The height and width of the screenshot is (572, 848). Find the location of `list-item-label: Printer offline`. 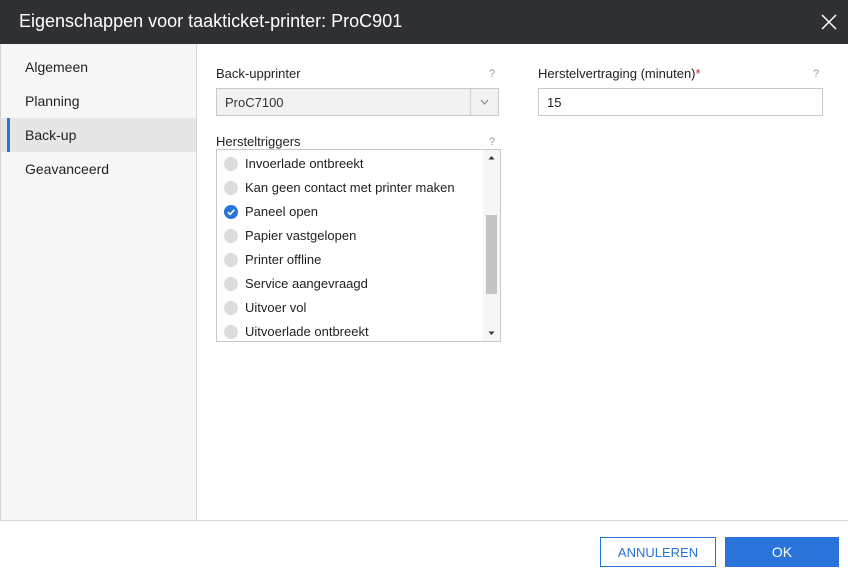

list-item-label: Printer offline is located at coordinates (283, 259).